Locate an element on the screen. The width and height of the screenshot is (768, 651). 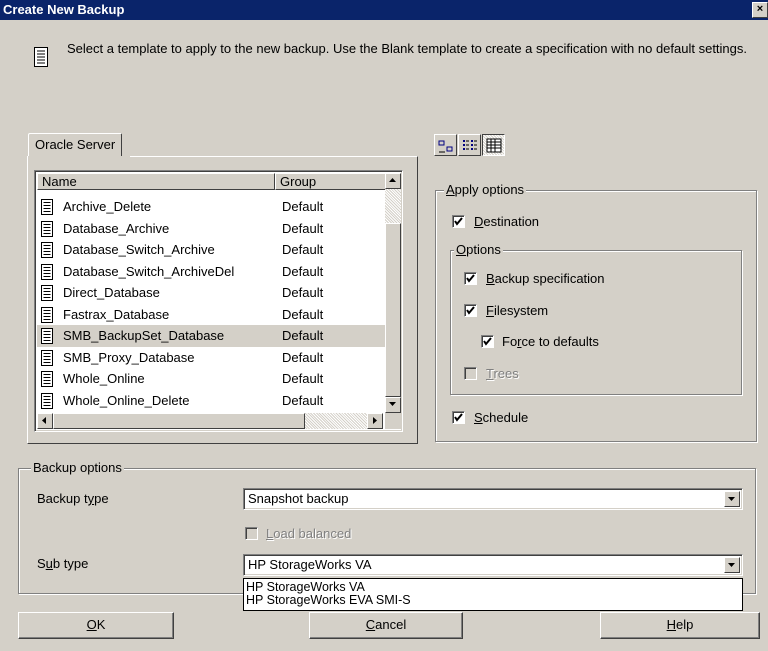
scroll-down-button is located at coordinates (393, 405).